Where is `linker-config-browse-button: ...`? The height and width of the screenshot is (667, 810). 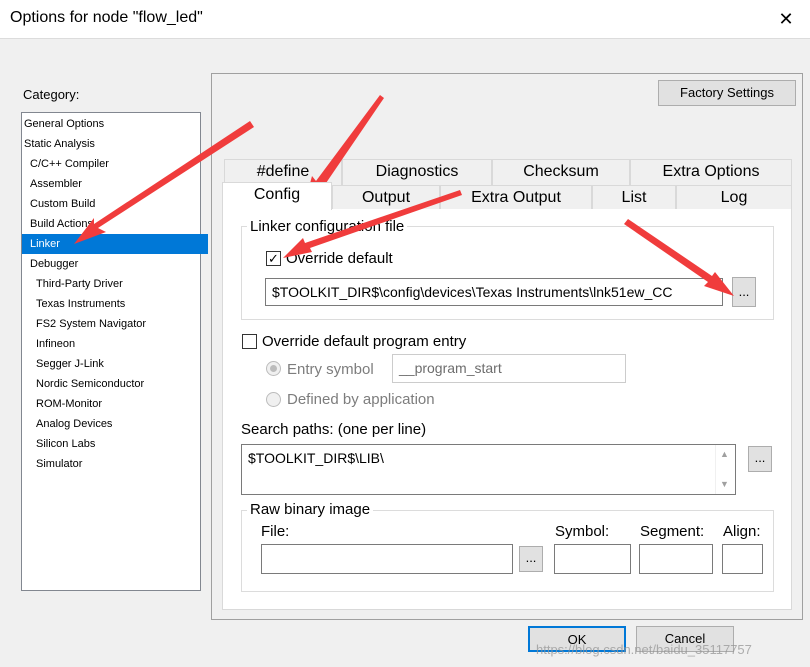 linker-config-browse-button: ... is located at coordinates (744, 292).